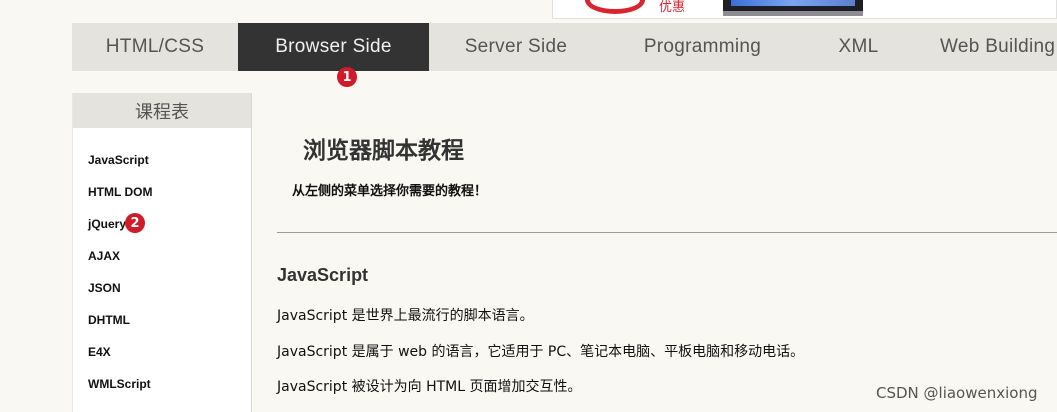  Describe the element at coordinates (333, 47) in the screenshot. I see `nav-tab-browser-side: Browser Side` at that location.